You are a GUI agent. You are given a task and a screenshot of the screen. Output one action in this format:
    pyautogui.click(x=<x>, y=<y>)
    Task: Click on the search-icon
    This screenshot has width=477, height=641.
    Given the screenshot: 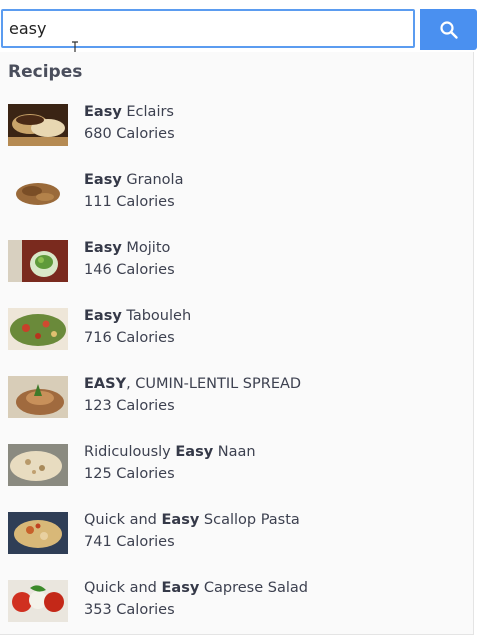 What is the action you would take?
    pyautogui.click(x=448, y=29)
    